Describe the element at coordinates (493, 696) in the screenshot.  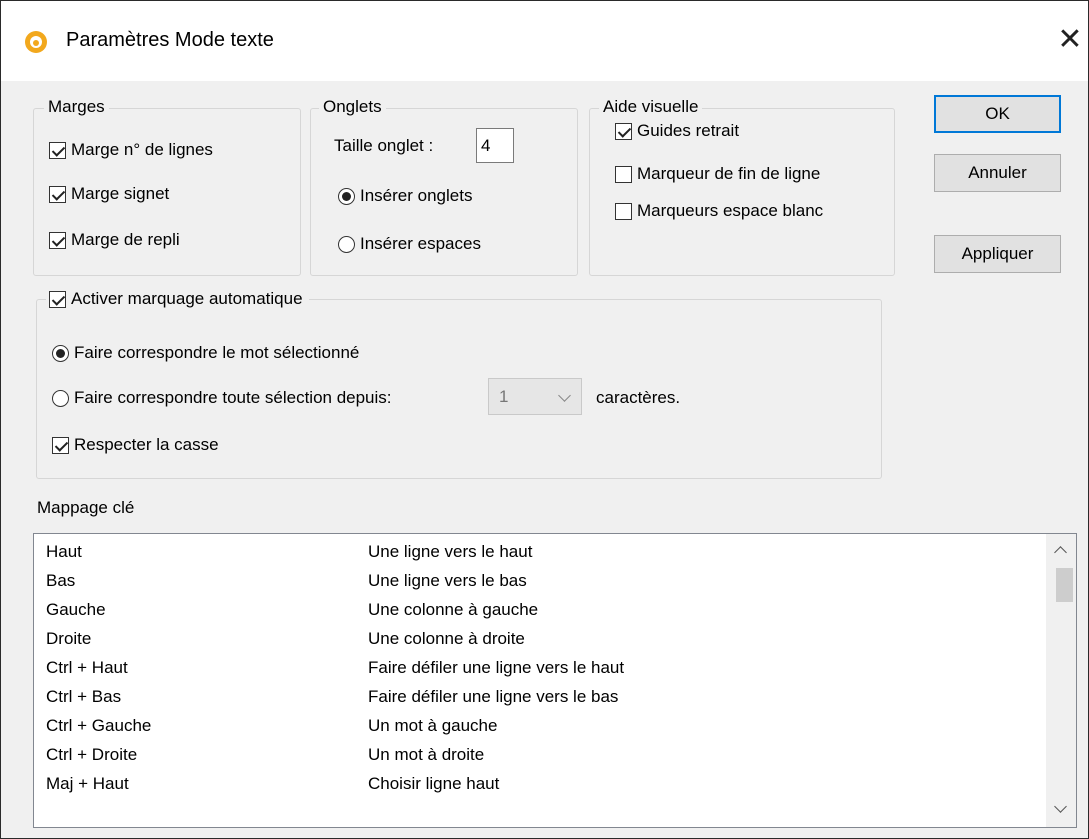
I see `action-cell: Faire défiler une ligne vers le bas` at that location.